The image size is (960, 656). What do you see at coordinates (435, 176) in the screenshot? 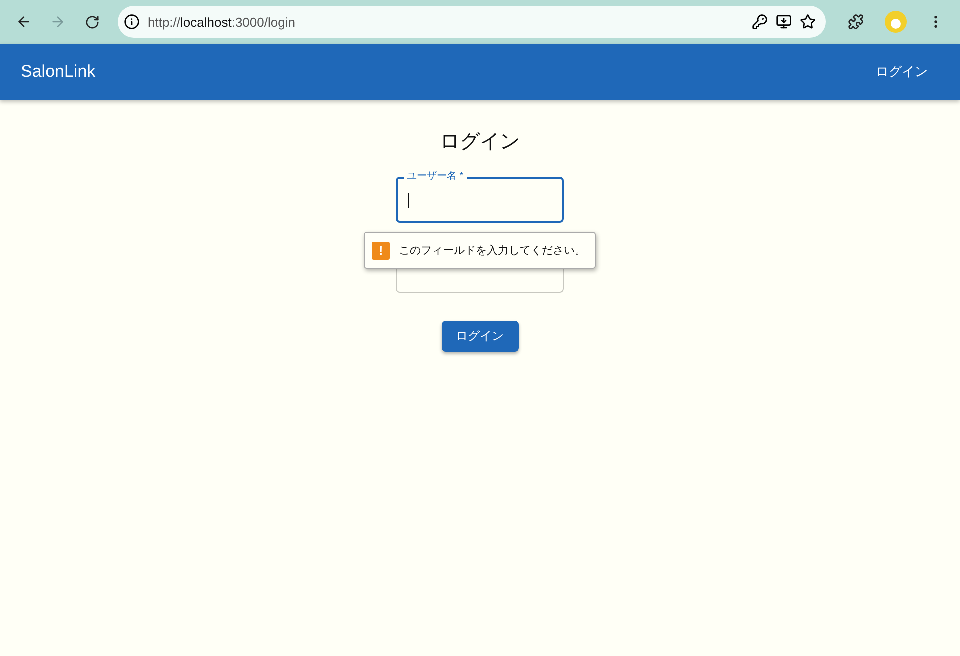
I see `field-label: ユーザー名 *` at bounding box center [435, 176].